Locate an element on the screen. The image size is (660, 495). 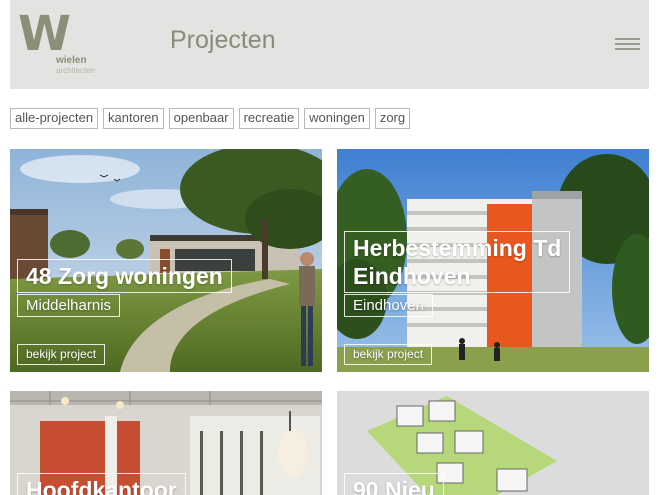
project-location: Middelharnis is located at coordinates (69, 305).